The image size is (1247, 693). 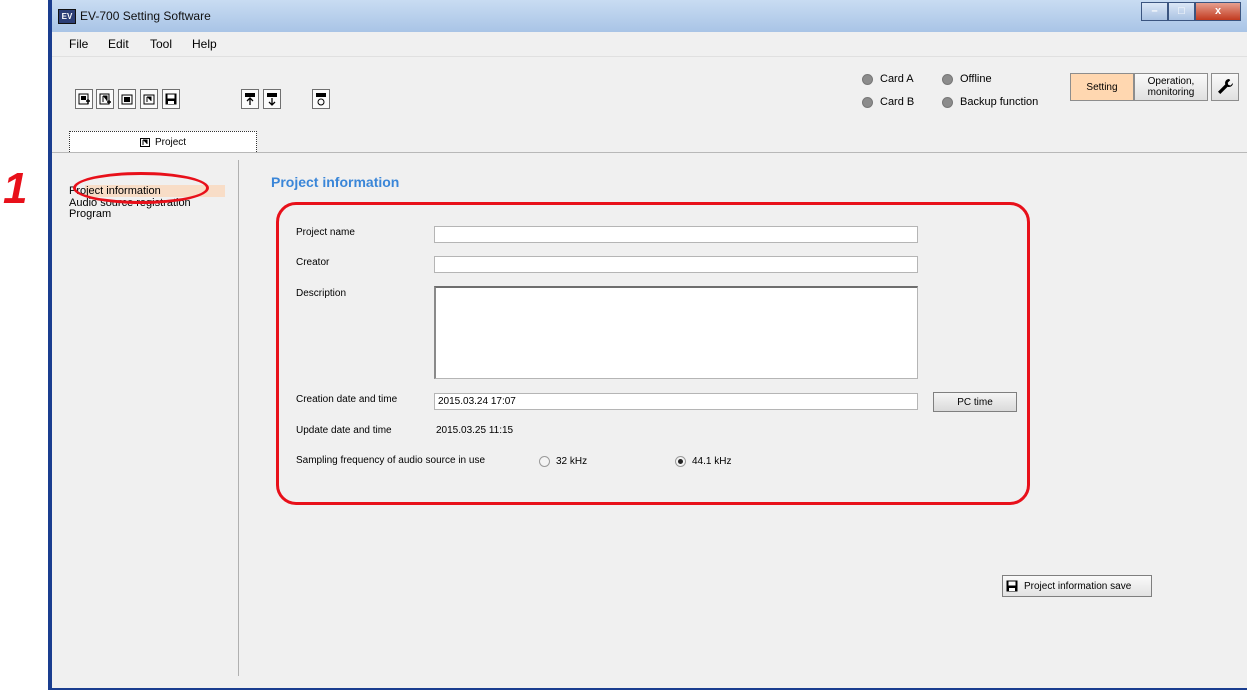 I want to click on window-title: EV-700 Setting Software, so click(x=145, y=16).